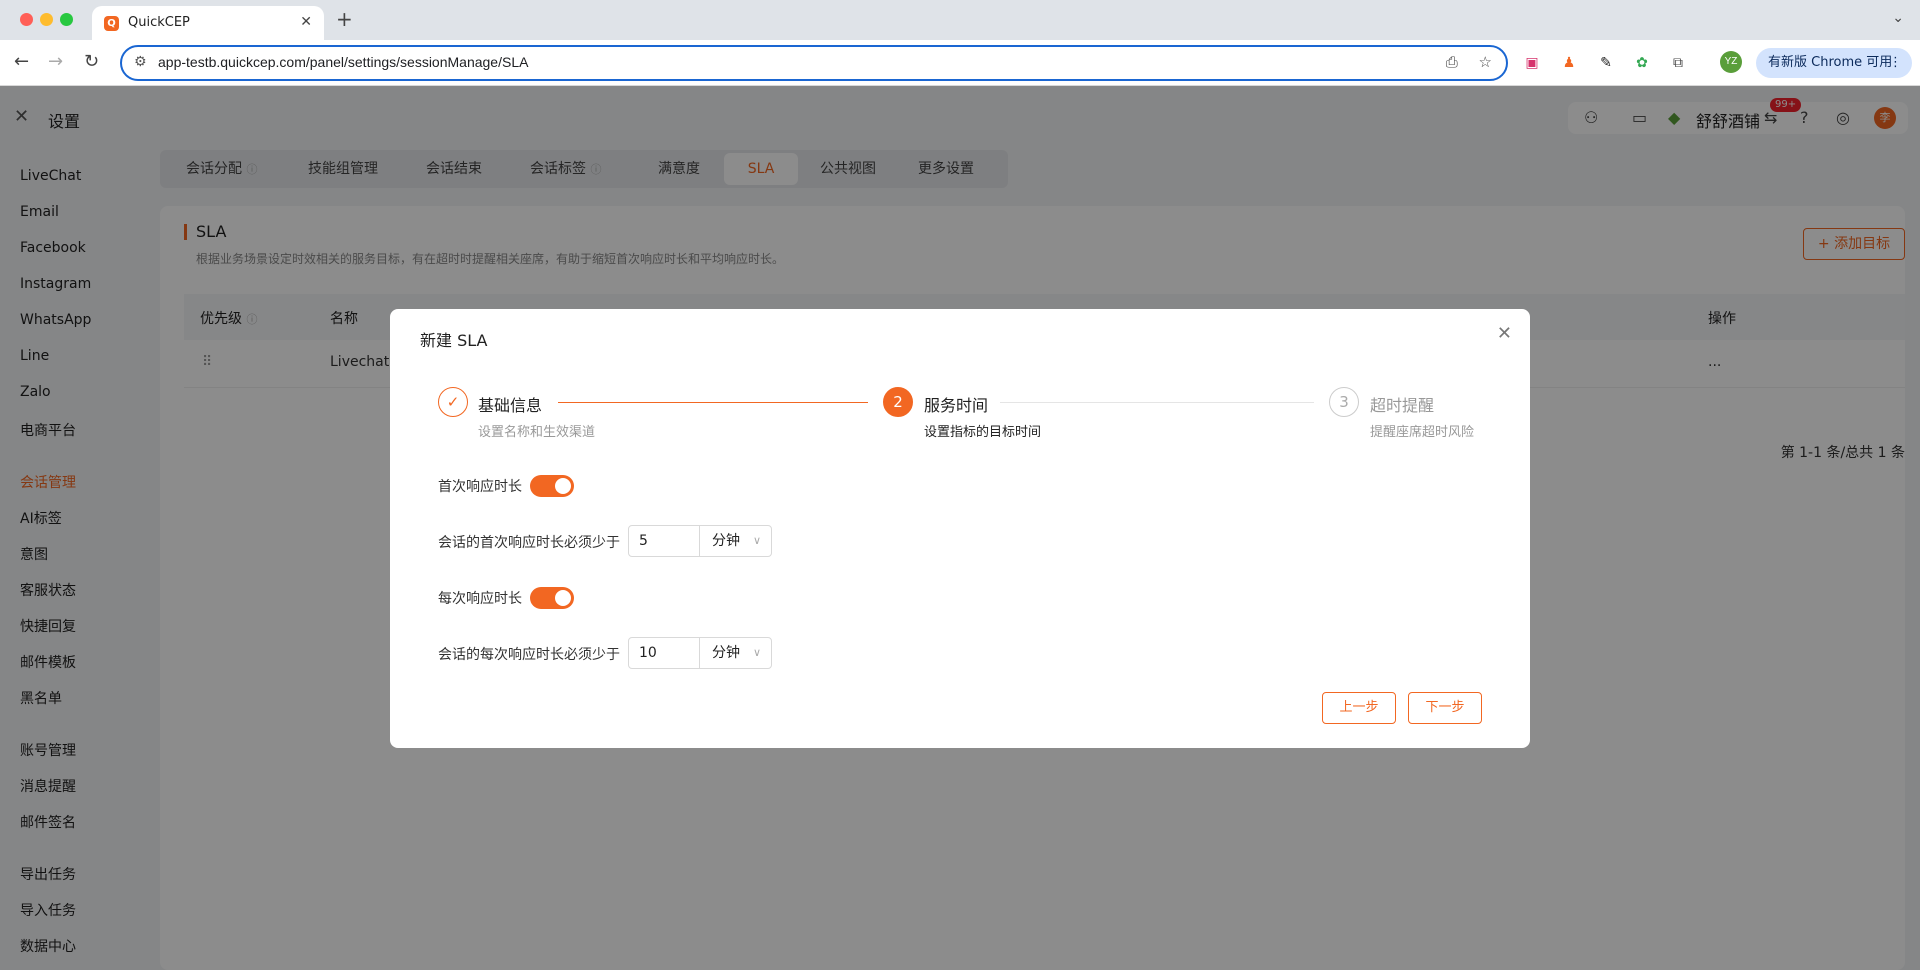 The width and height of the screenshot is (1920, 970). I want to click on first-response-rule-label: 会话的首次响应时长必须少于, so click(529, 543).